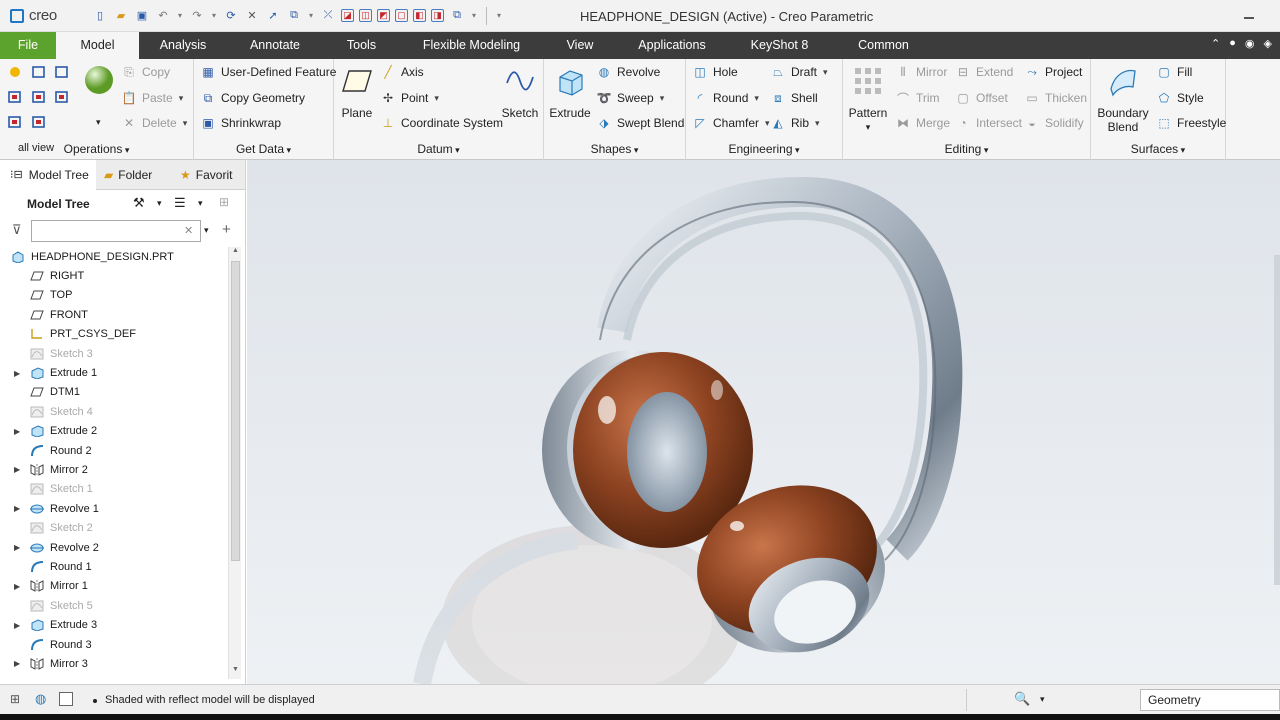  I want to click on tree-node: ▶ Extrude 3, so click(114, 624).